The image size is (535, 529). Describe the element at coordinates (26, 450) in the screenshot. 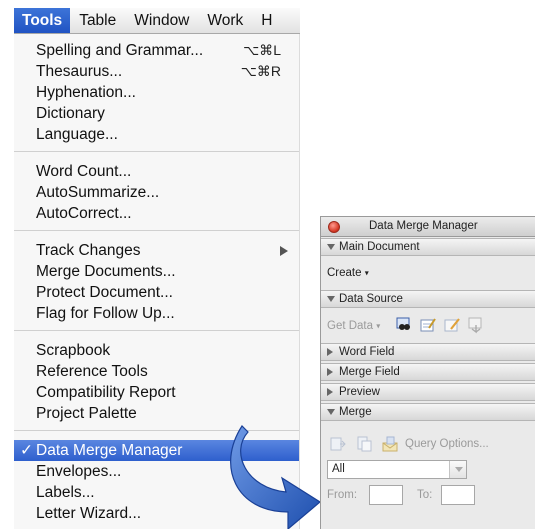

I see `checkmark-icon: ✓` at that location.